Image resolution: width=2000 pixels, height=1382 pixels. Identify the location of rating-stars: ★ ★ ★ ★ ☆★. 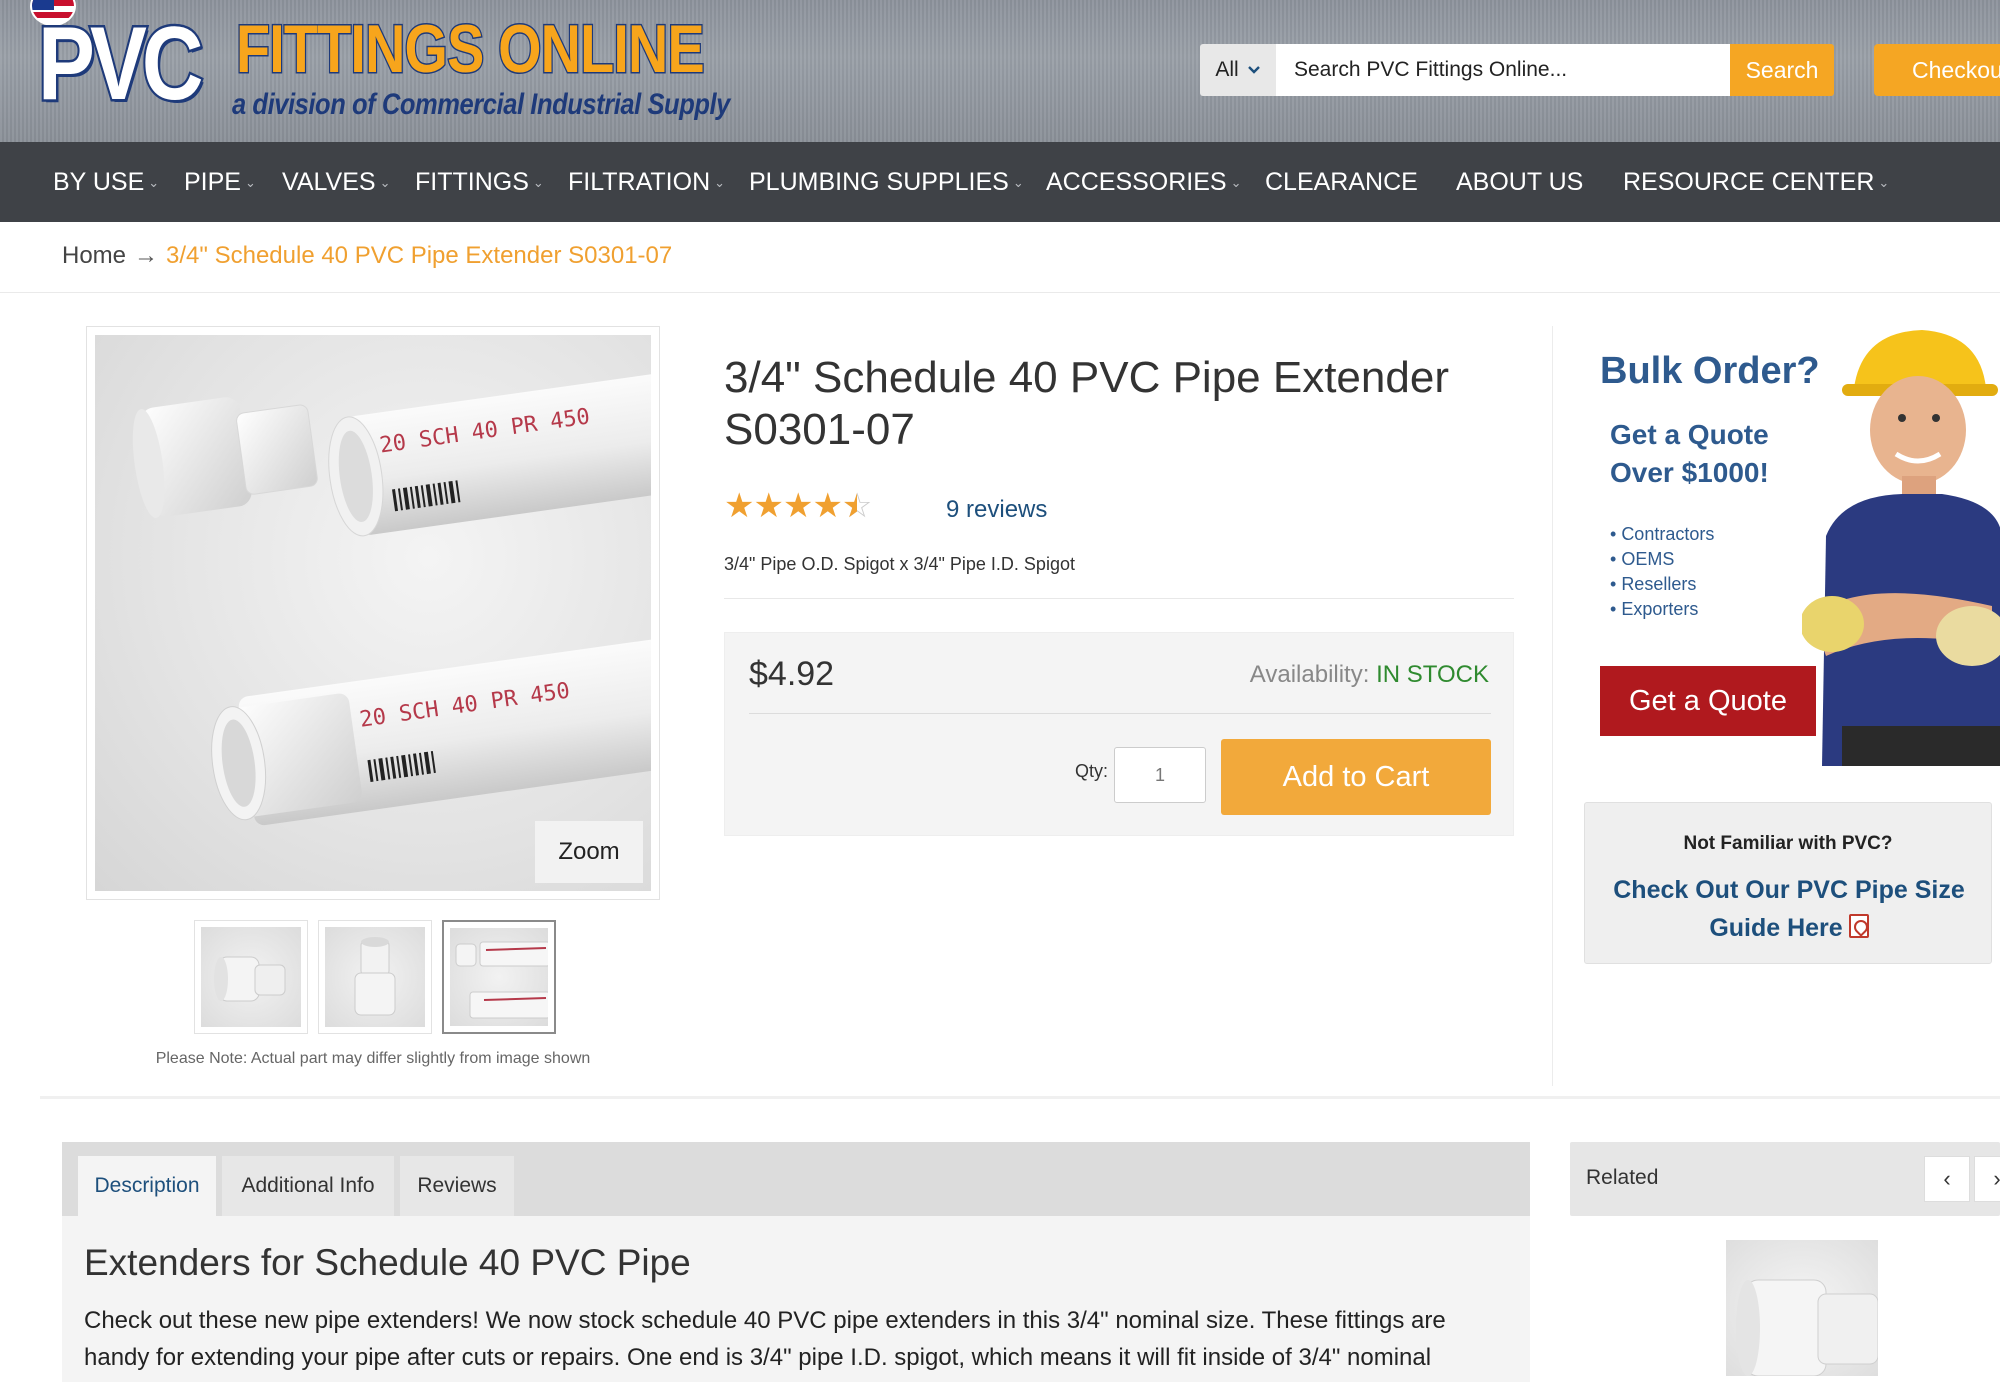
(798, 506).